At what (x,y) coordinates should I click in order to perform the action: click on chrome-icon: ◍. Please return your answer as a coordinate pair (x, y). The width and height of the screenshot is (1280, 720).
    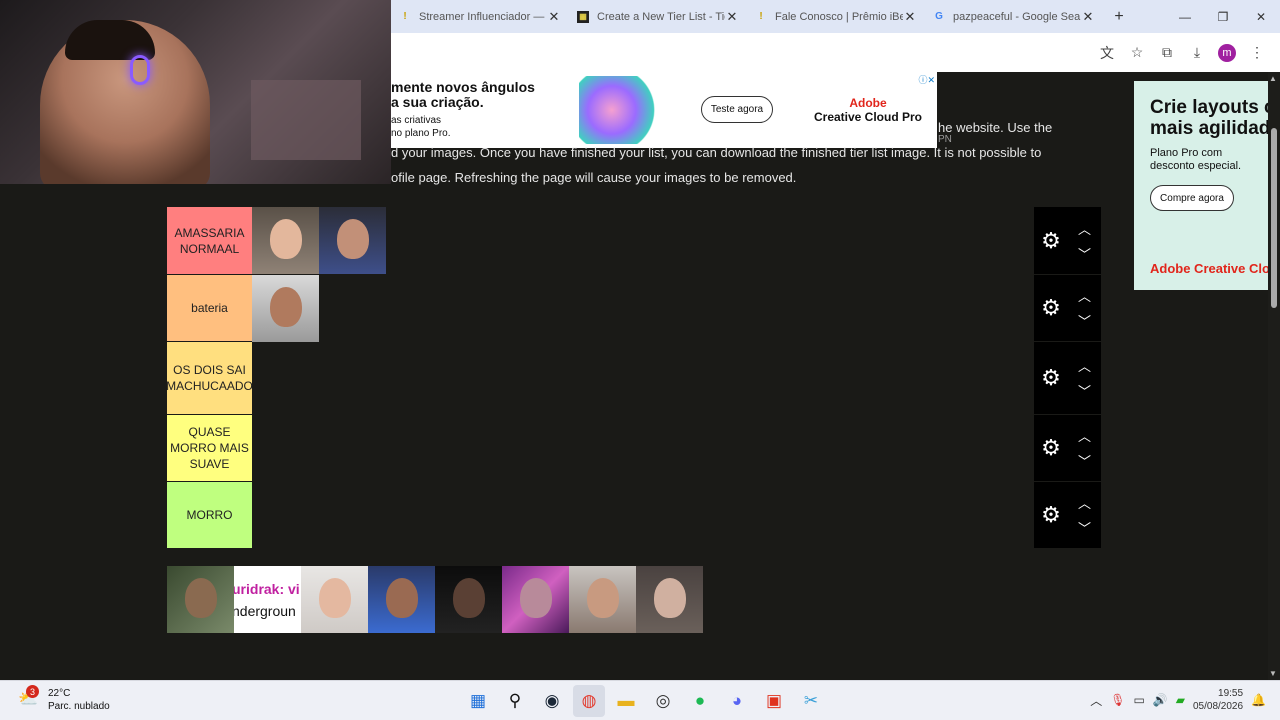
    Looking at the image, I should click on (589, 701).